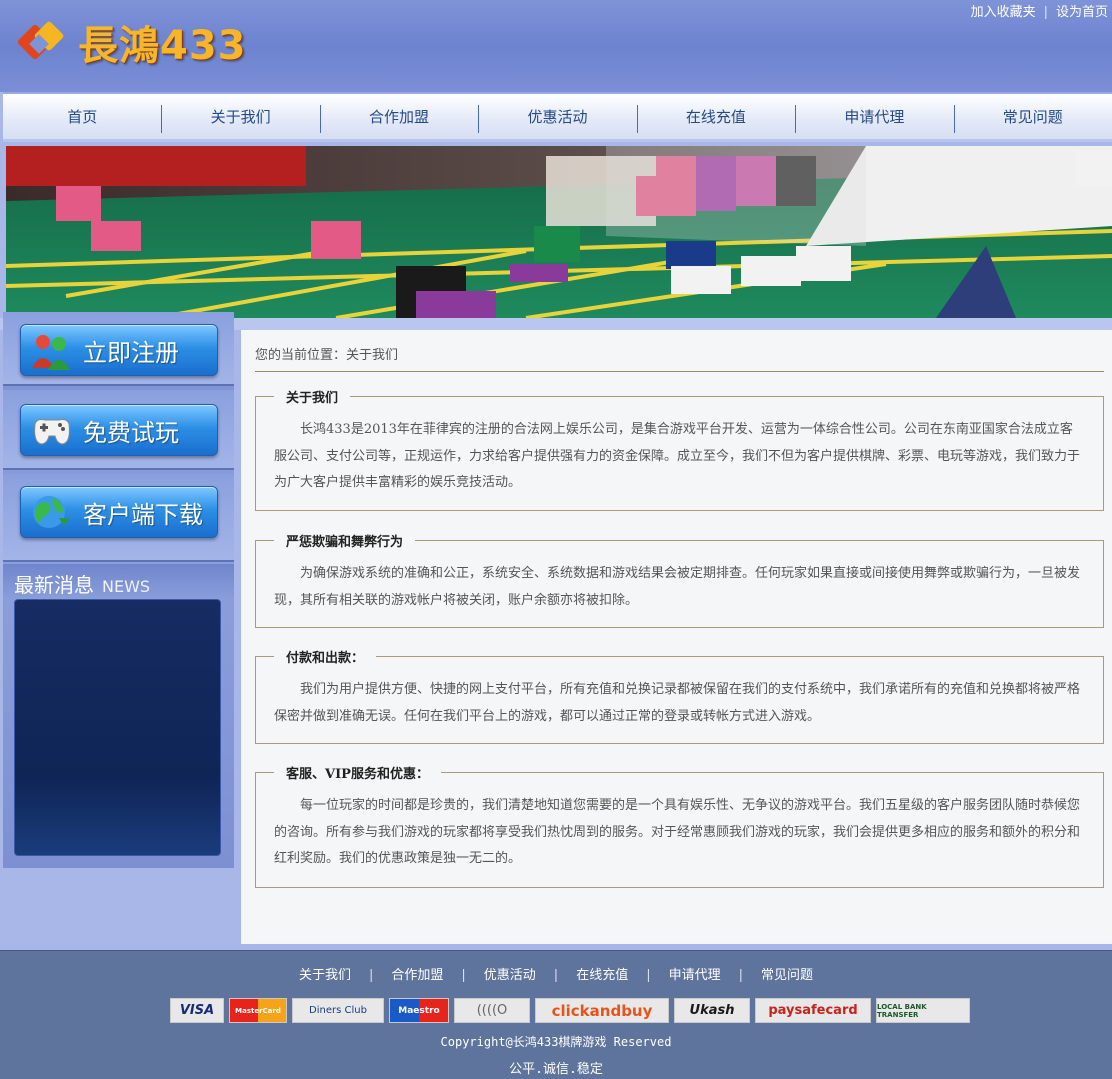 The width and height of the screenshot is (1112, 1079). I want to click on slogan-text: 公平.诚信.稳定, so click(556, 1069).